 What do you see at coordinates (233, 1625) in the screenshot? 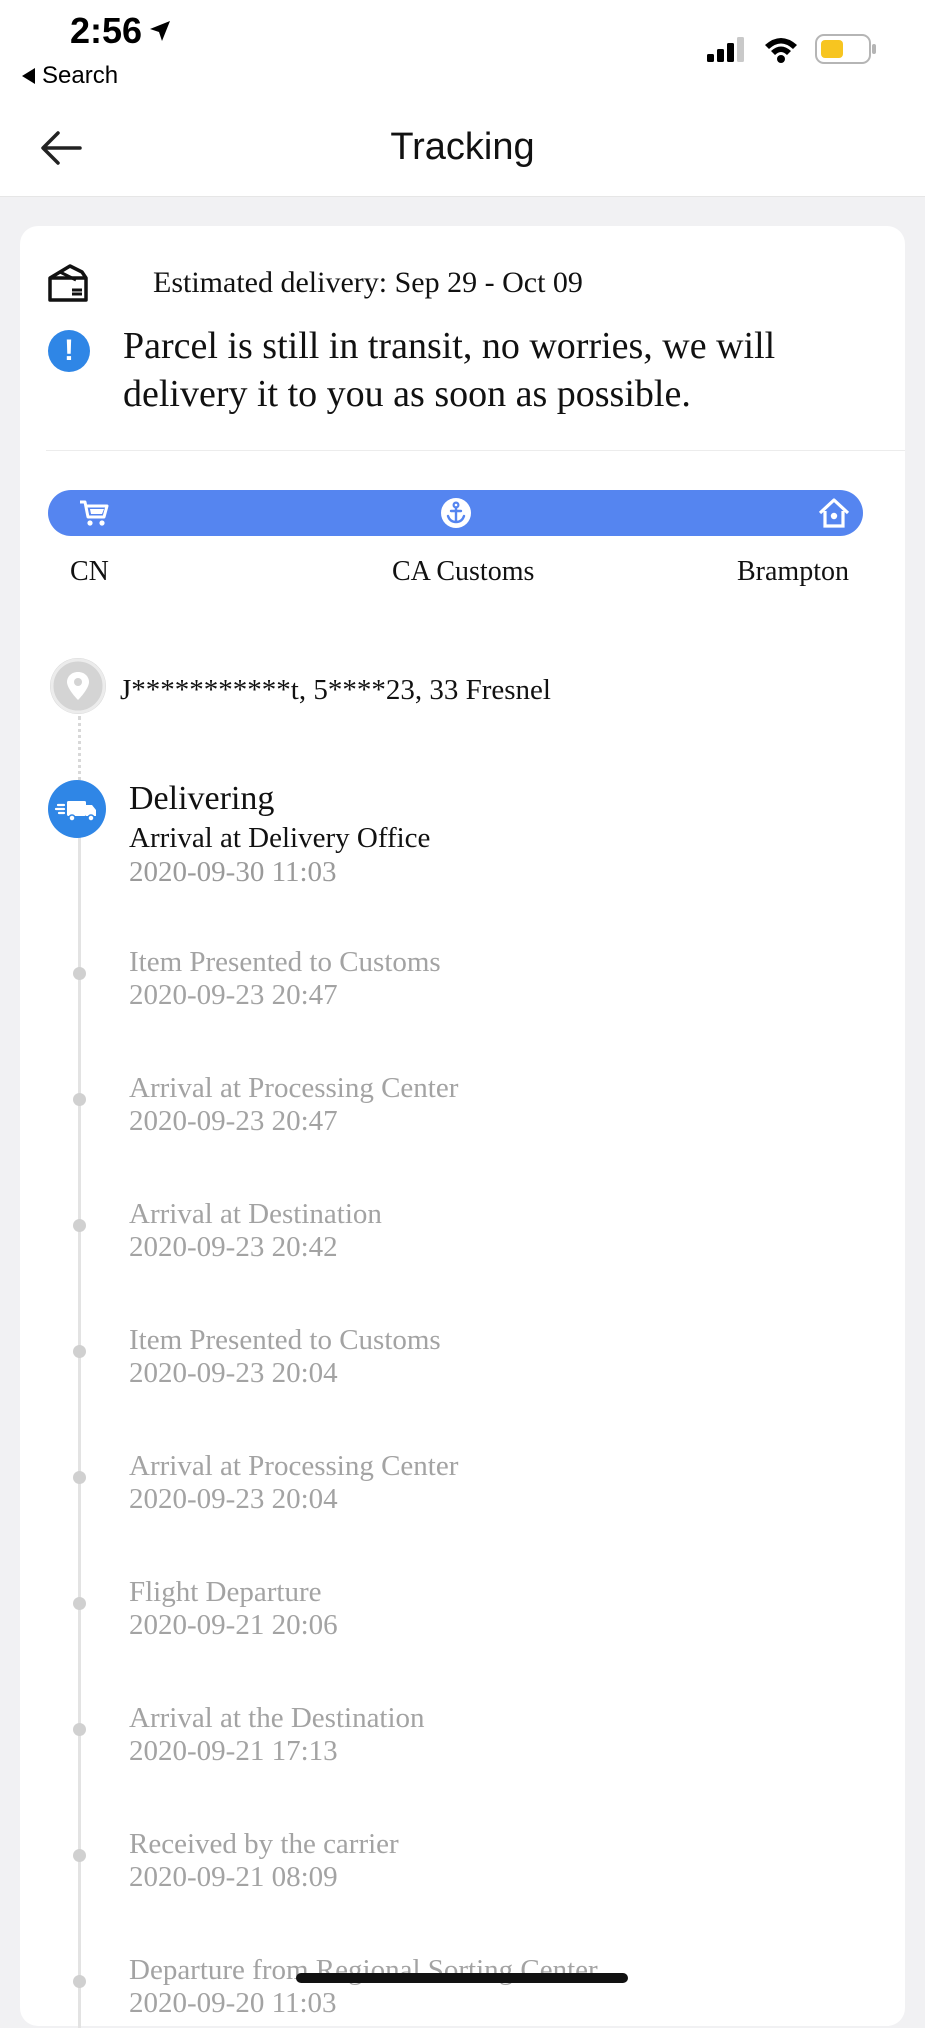
I see `event-time: 2020-09-21 20:06` at bounding box center [233, 1625].